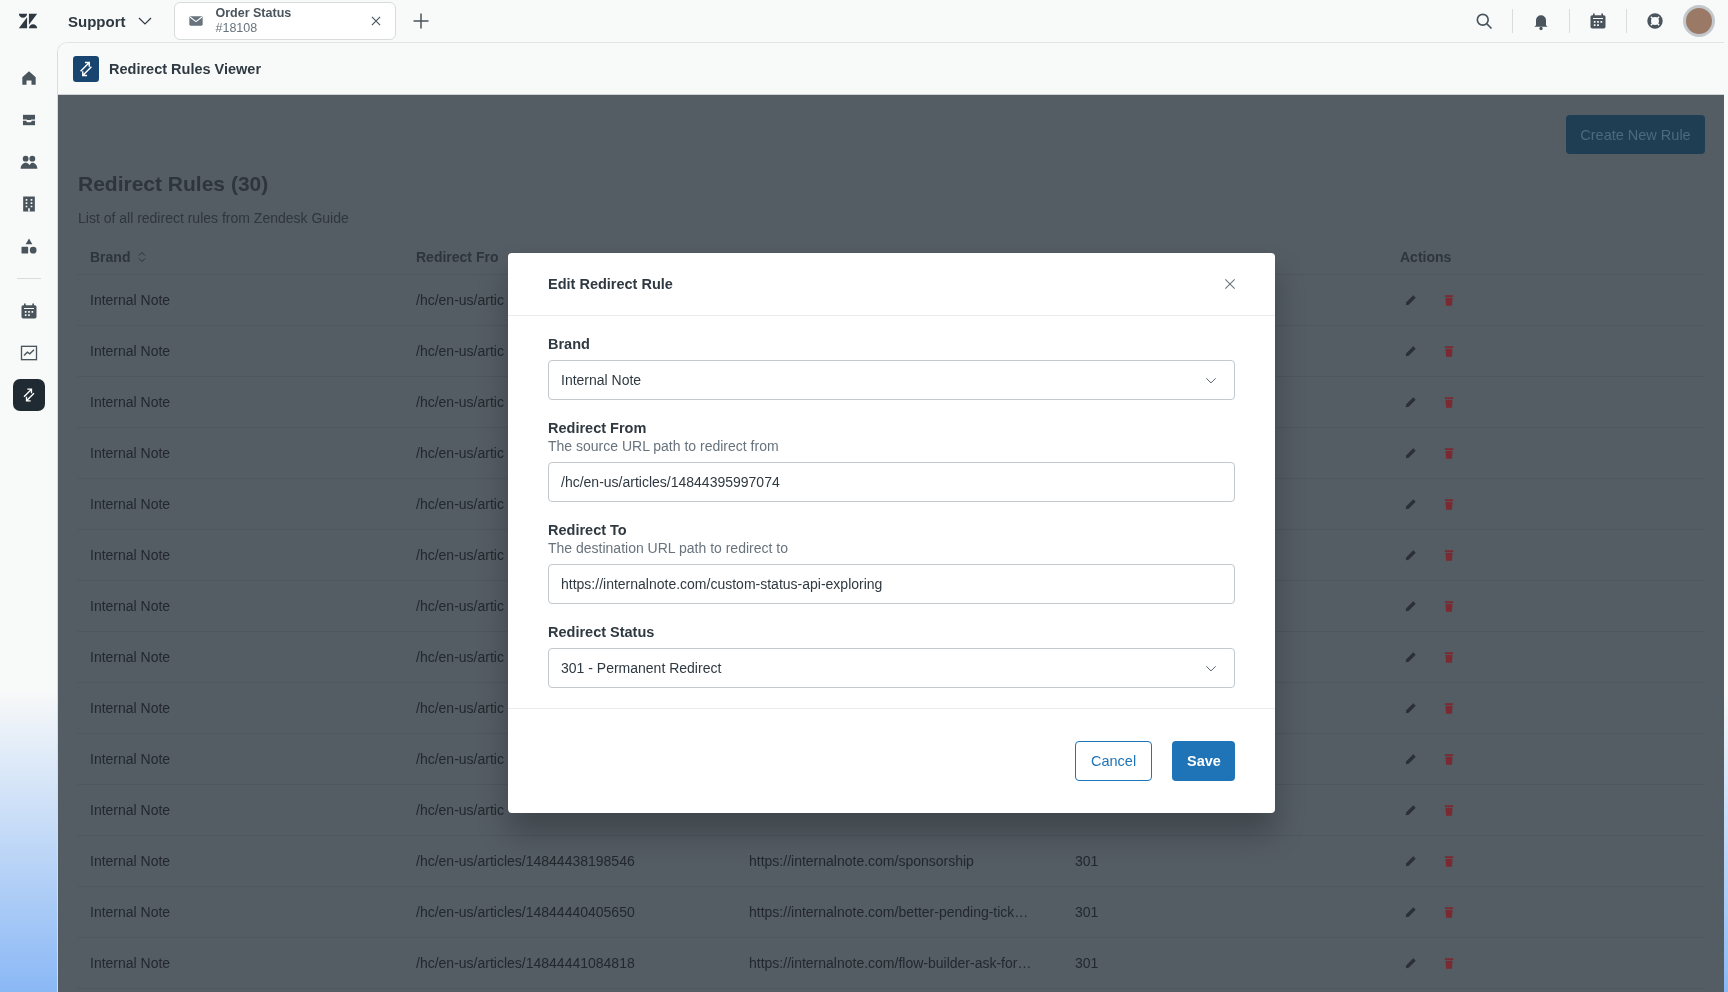 The image size is (1728, 992). I want to click on close-icon, so click(1230, 284).